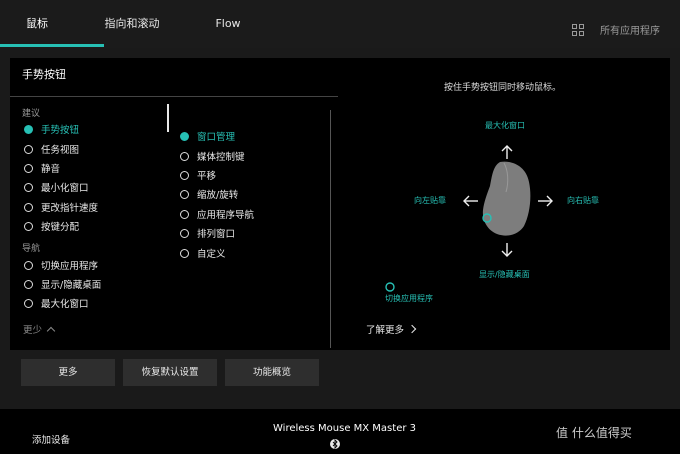  I want to click on list-clip: 最大化窗口, so click(92, 303).